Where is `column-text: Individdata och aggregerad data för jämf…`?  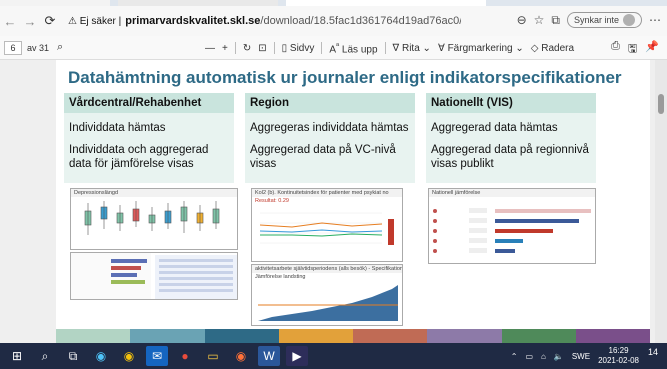 column-text: Individdata och aggregerad data för jämf… is located at coordinates (149, 161).